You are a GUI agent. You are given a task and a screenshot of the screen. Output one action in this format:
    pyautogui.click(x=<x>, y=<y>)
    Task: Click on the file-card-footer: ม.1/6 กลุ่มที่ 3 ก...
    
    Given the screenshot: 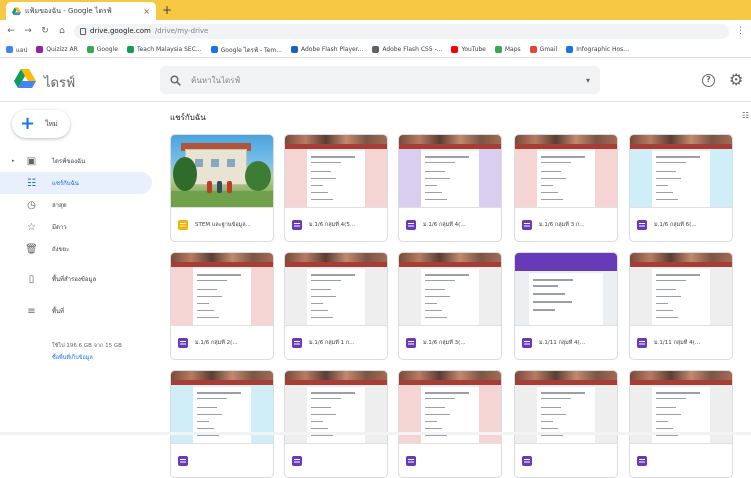 What is the action you would take?
    pyautogui.click(x=566, y=224)
    